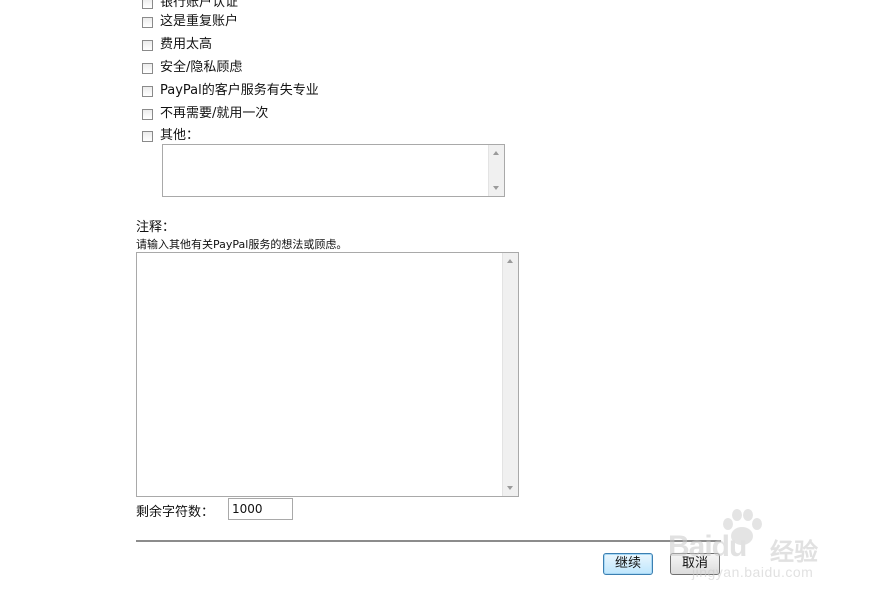  Describe the element at coordinates (214, 113) in the screenshot. I see `reason-label-no-longer-needed: 不再需要/就用一次` at that location.